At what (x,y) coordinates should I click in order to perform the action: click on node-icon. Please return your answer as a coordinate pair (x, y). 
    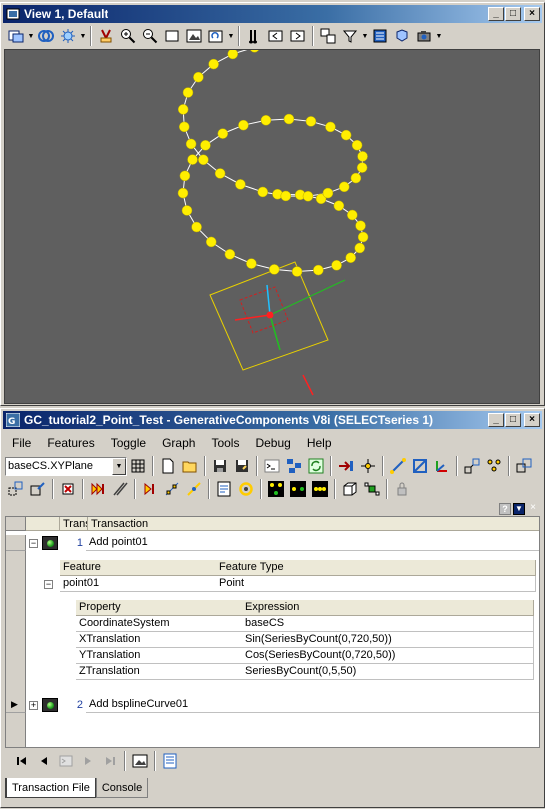
    Looking at the image, I should click on (372, 489).